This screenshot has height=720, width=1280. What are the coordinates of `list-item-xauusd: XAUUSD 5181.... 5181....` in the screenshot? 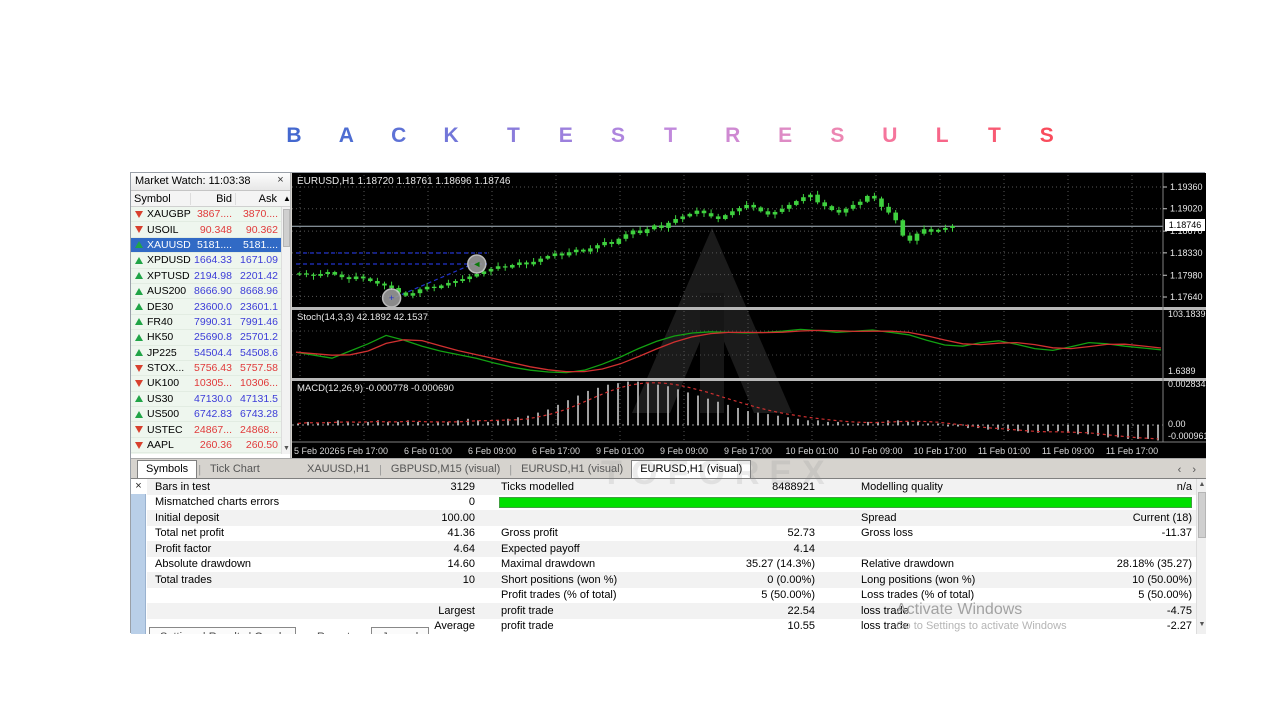 It's located at (210, 245).